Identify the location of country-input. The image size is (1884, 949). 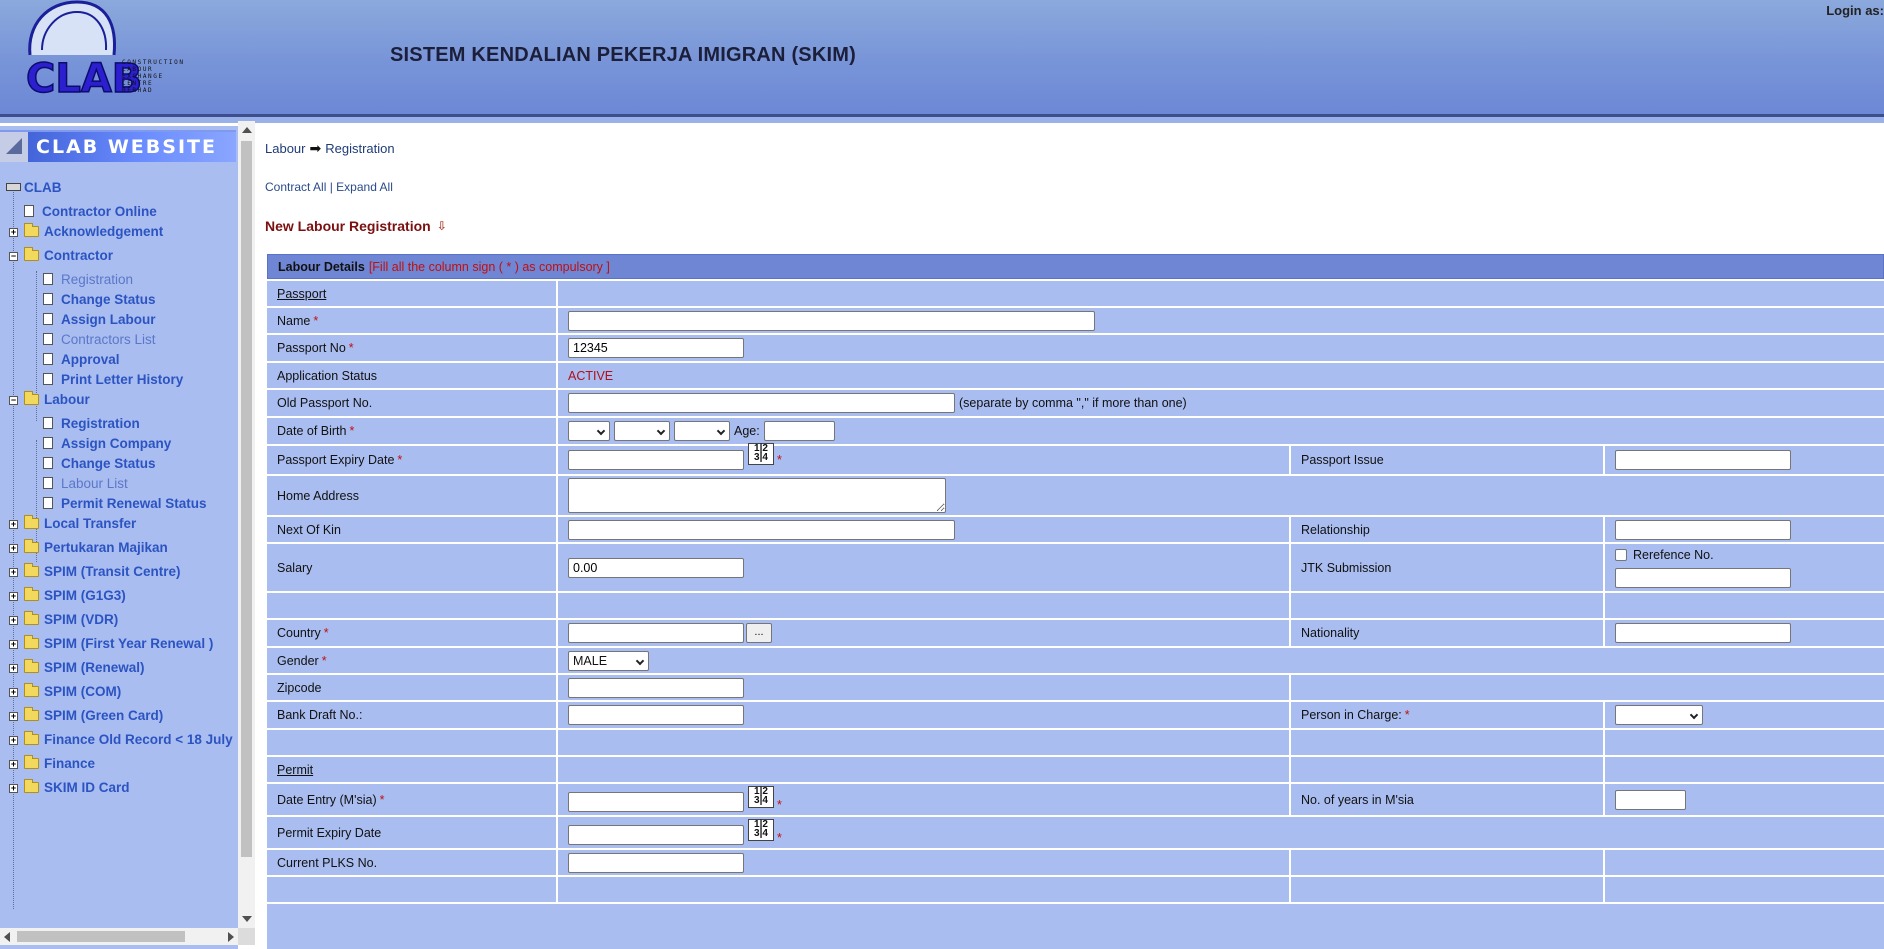
(656, 633).